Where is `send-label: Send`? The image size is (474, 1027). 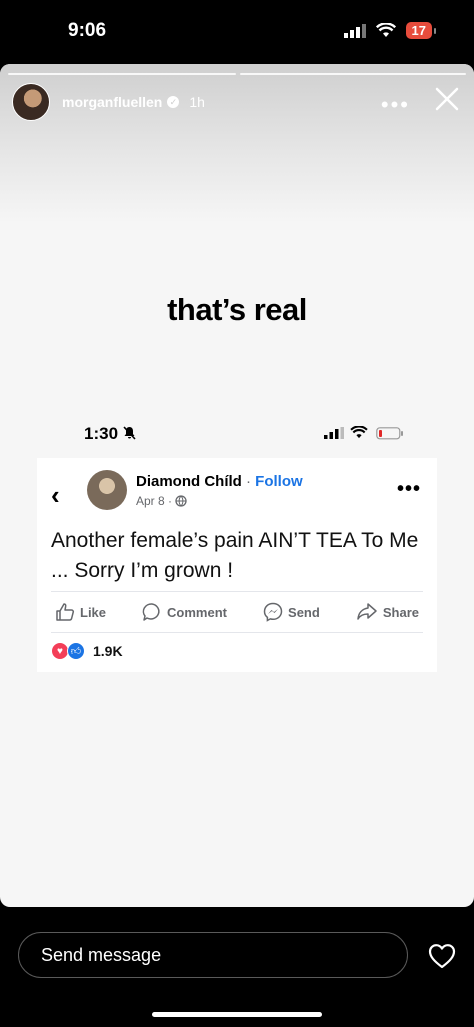
send-label: Send is located at coordinates (304, 612).